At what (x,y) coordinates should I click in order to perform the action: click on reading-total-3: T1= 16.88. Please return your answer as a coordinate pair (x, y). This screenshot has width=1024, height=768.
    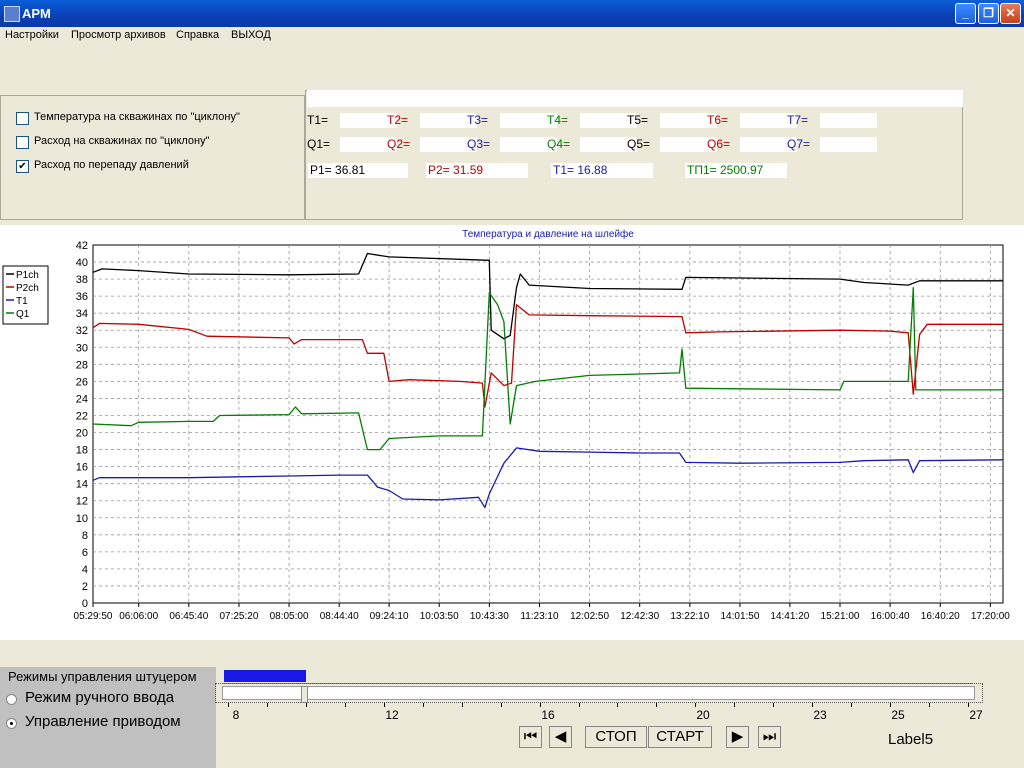
    Looking at the image, I should click on (602, 170).